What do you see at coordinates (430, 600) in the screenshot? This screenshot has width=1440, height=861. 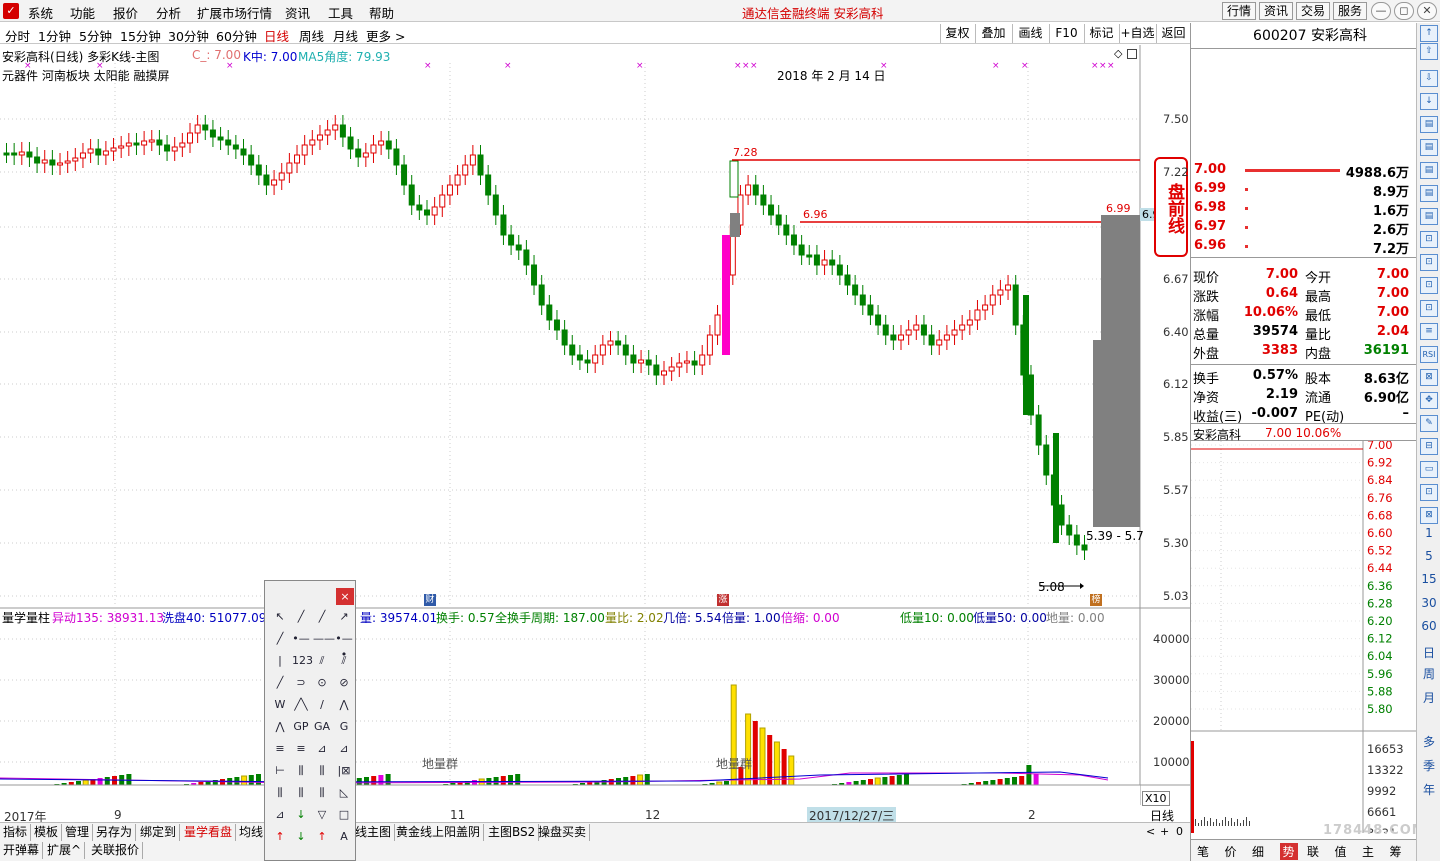 I see `finance-marker-icon: 财` at bounding box center [430, 600].